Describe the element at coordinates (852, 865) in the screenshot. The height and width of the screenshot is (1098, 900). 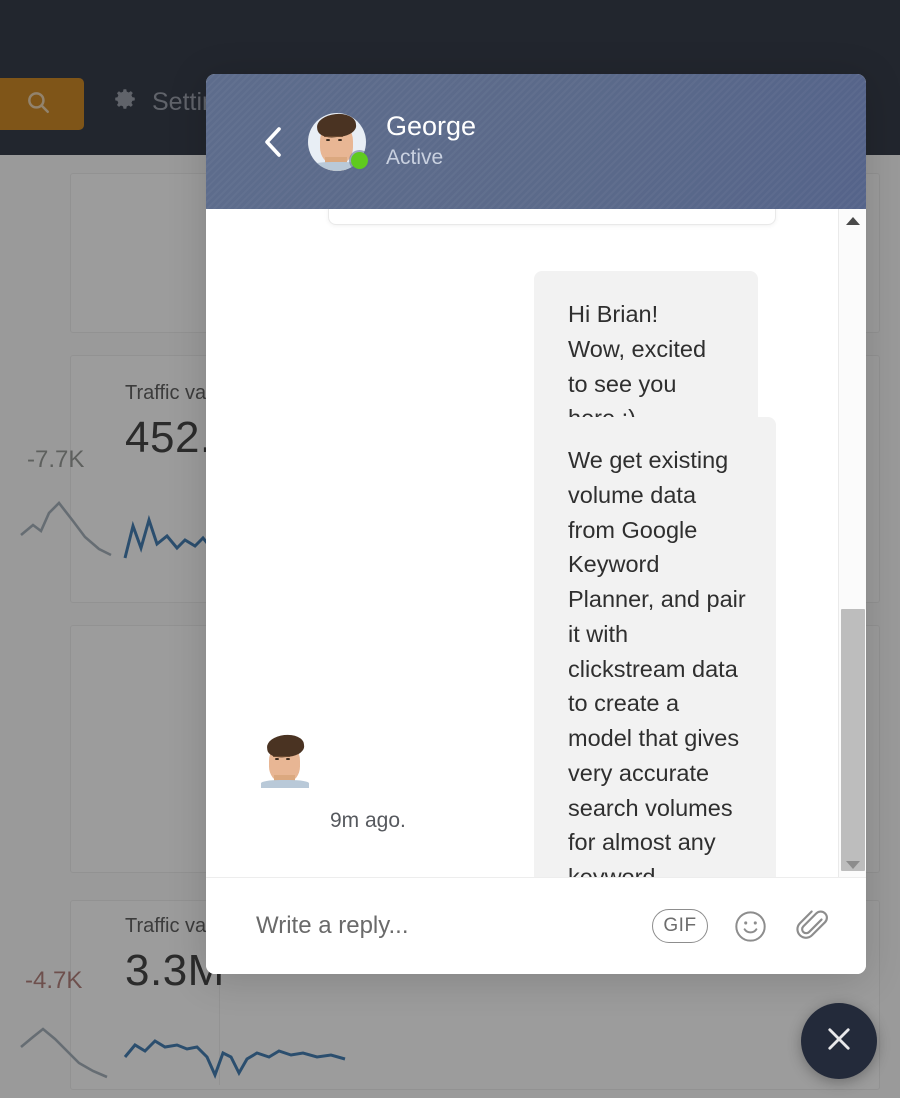
I see `scroll-down-arrow` at that location.